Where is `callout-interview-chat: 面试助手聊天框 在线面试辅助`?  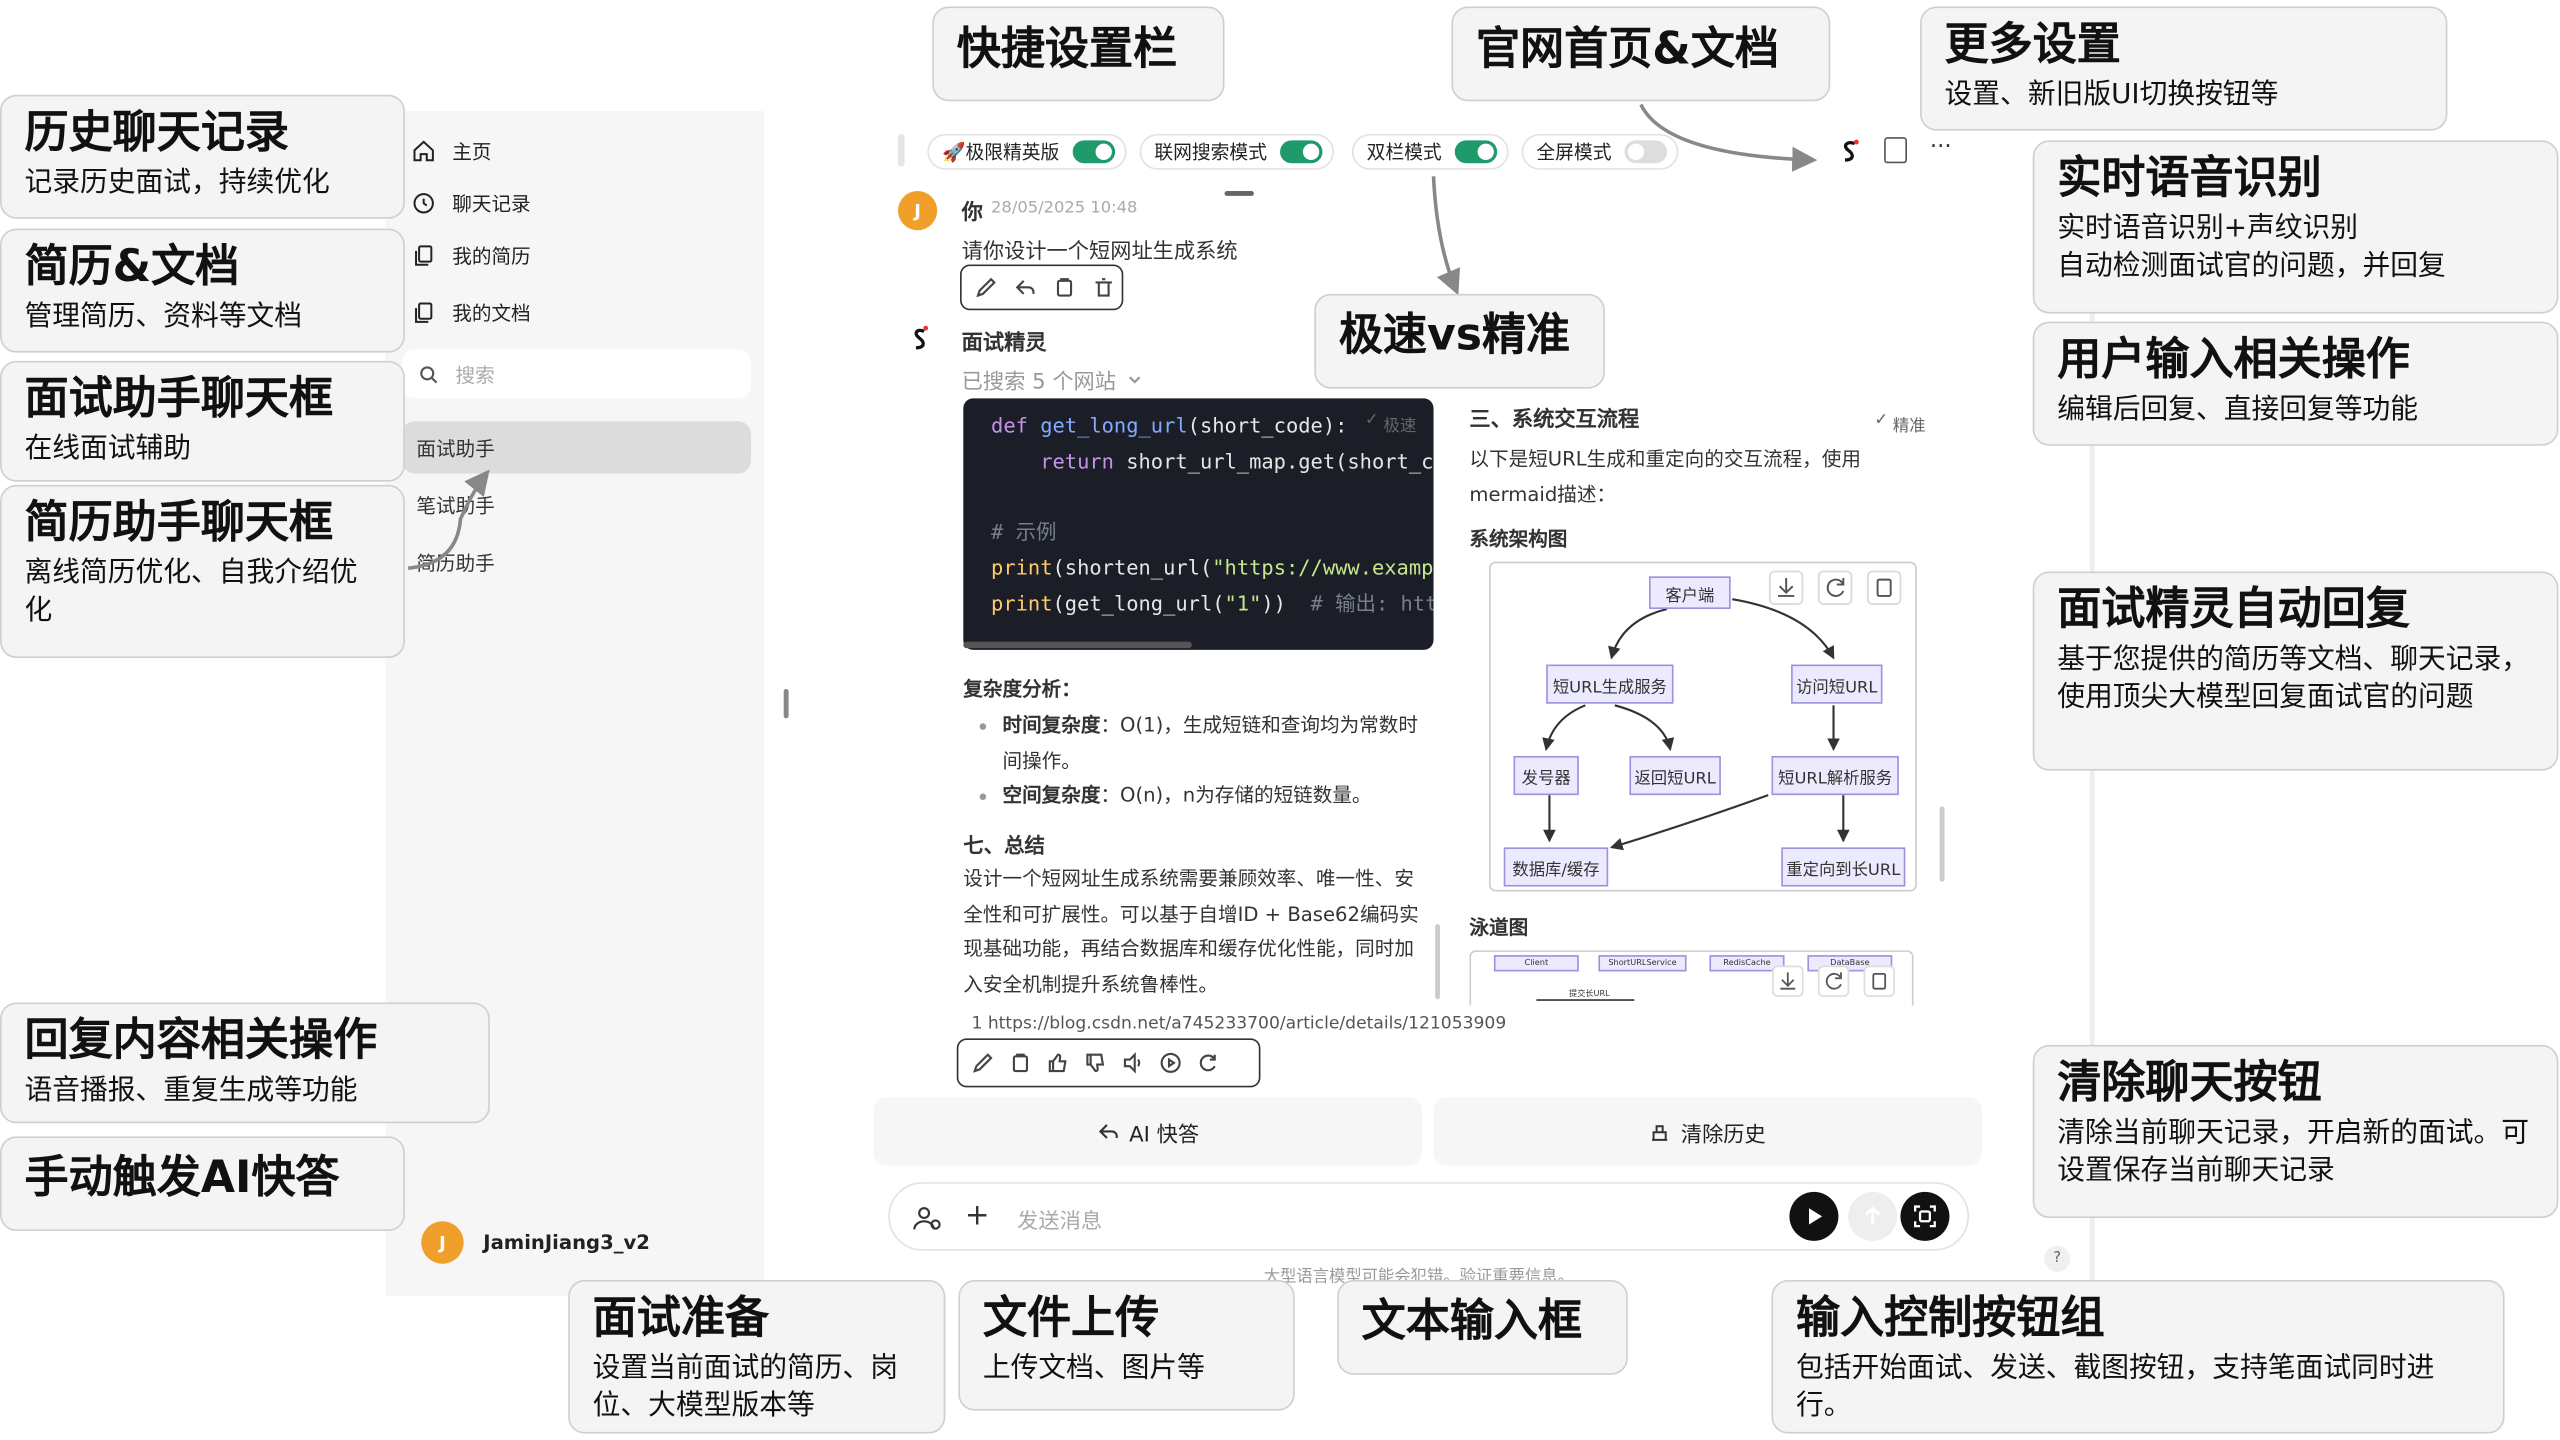 callout-interview-chat: 面试助手聊天框 在线面试辅助 is located at coordinates (202, 421).